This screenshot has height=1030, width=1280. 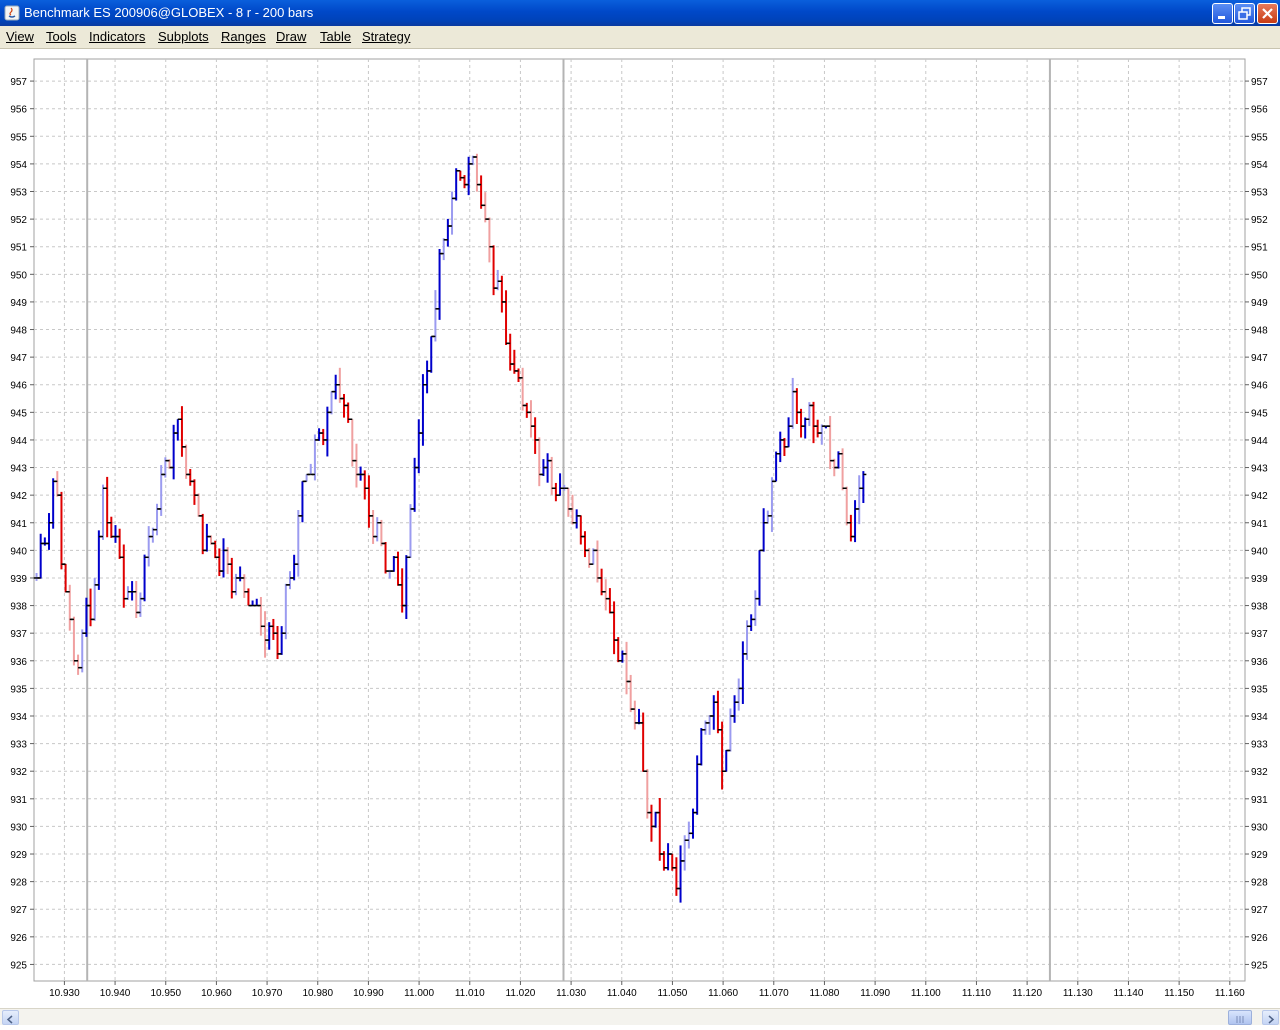 I want to click on menu-subplots: Subplots, so click(x=183, y=36).